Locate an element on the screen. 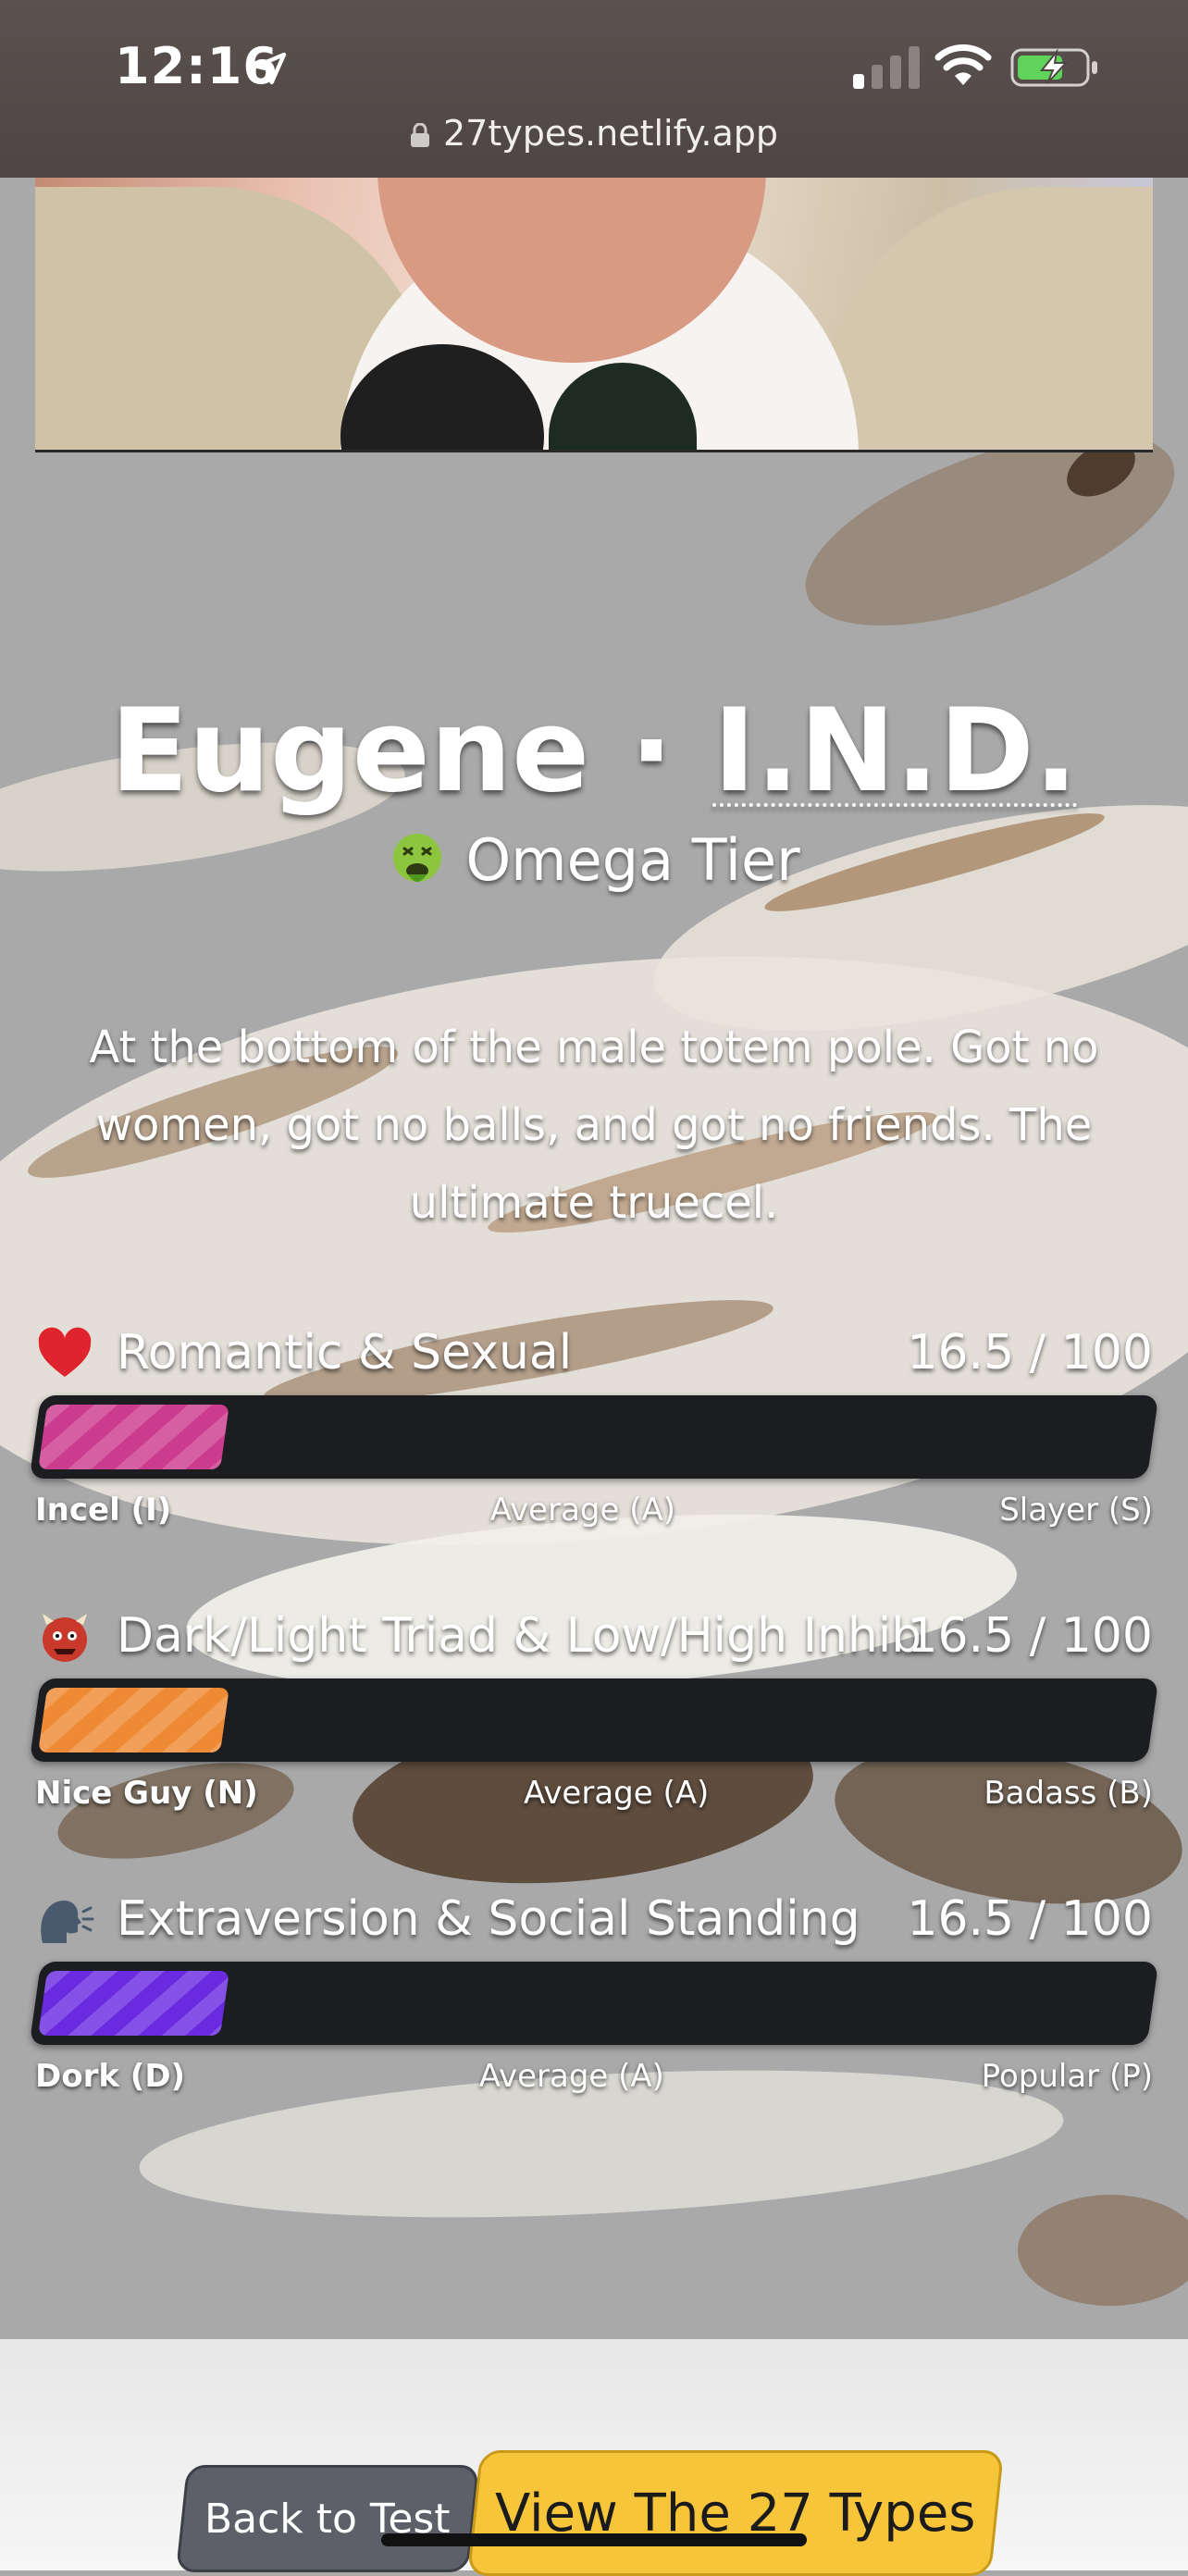 The width and height of the screenshot is (1188, 2576). tier-label: Omega Tier is located at coordinates (594, 860).